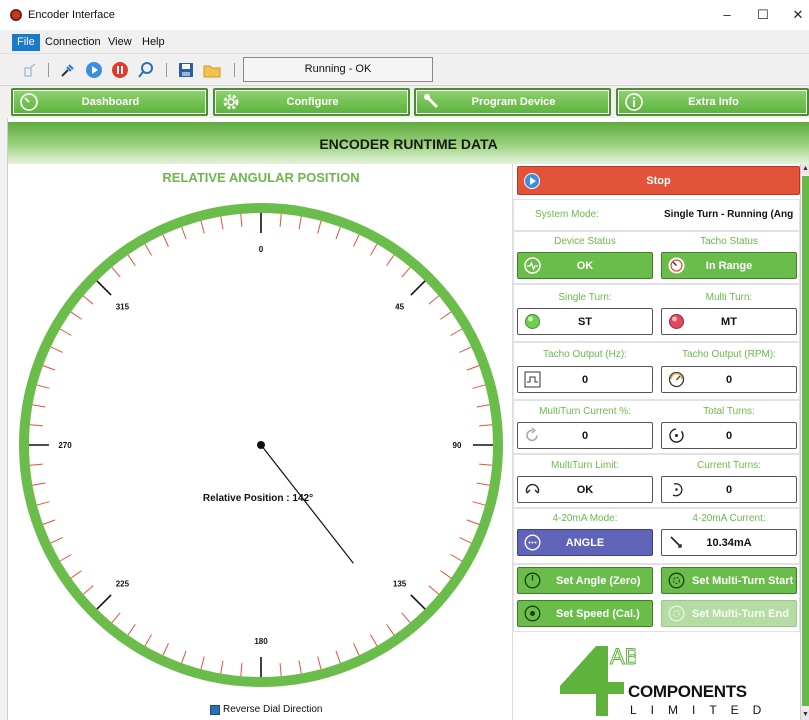 The image size is (809, 720). I want to click on ma-mode-label: 4-20mA Mode:, so click(585, 518).